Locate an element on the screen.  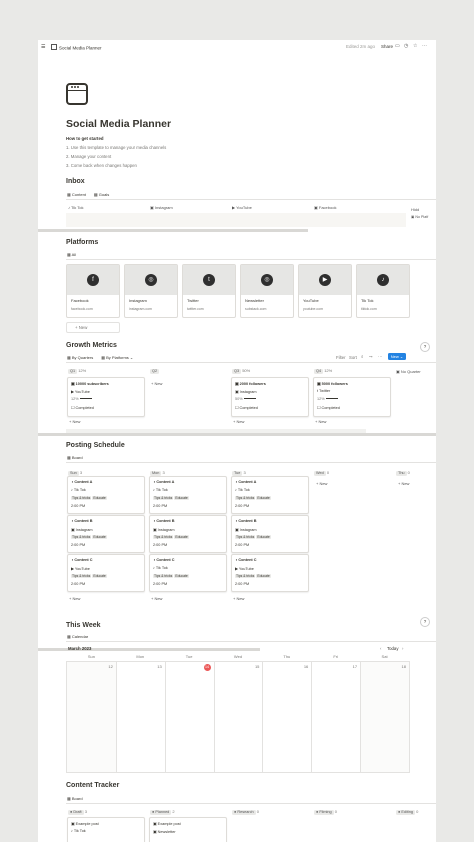
calendar-day: 15 is located at coordinates (238, 717).